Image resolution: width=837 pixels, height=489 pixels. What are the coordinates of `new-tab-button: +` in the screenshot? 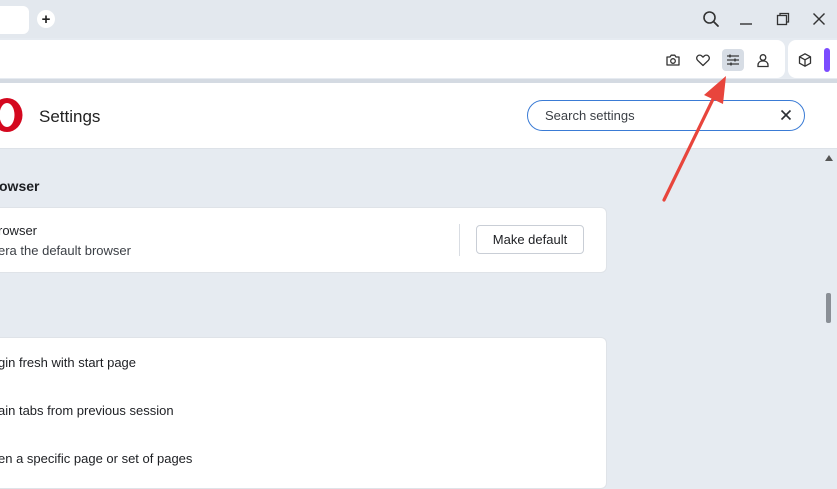 It's located at (46, 19).